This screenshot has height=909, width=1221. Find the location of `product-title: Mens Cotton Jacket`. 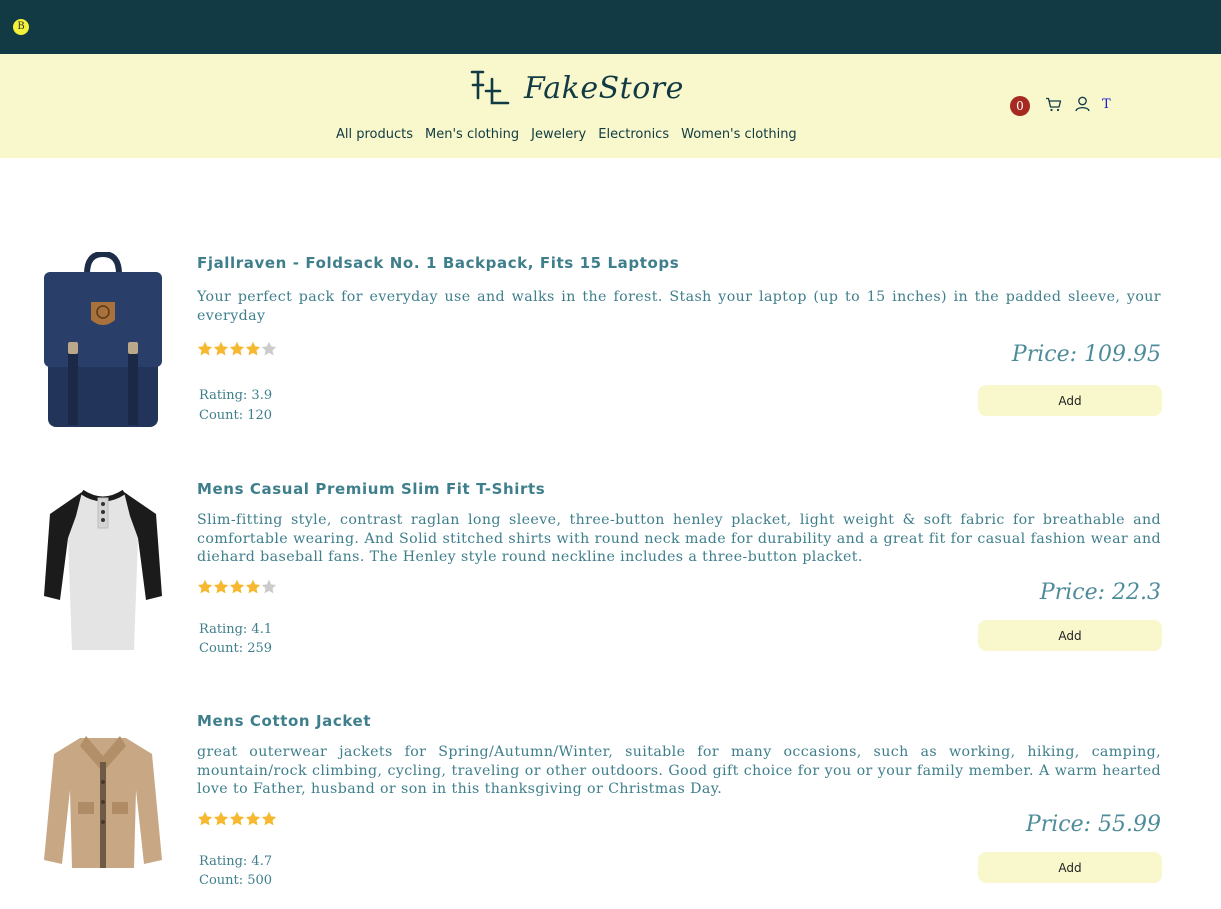

product-title: Mens Cotton Jacket is located at coordinates (284, 721).